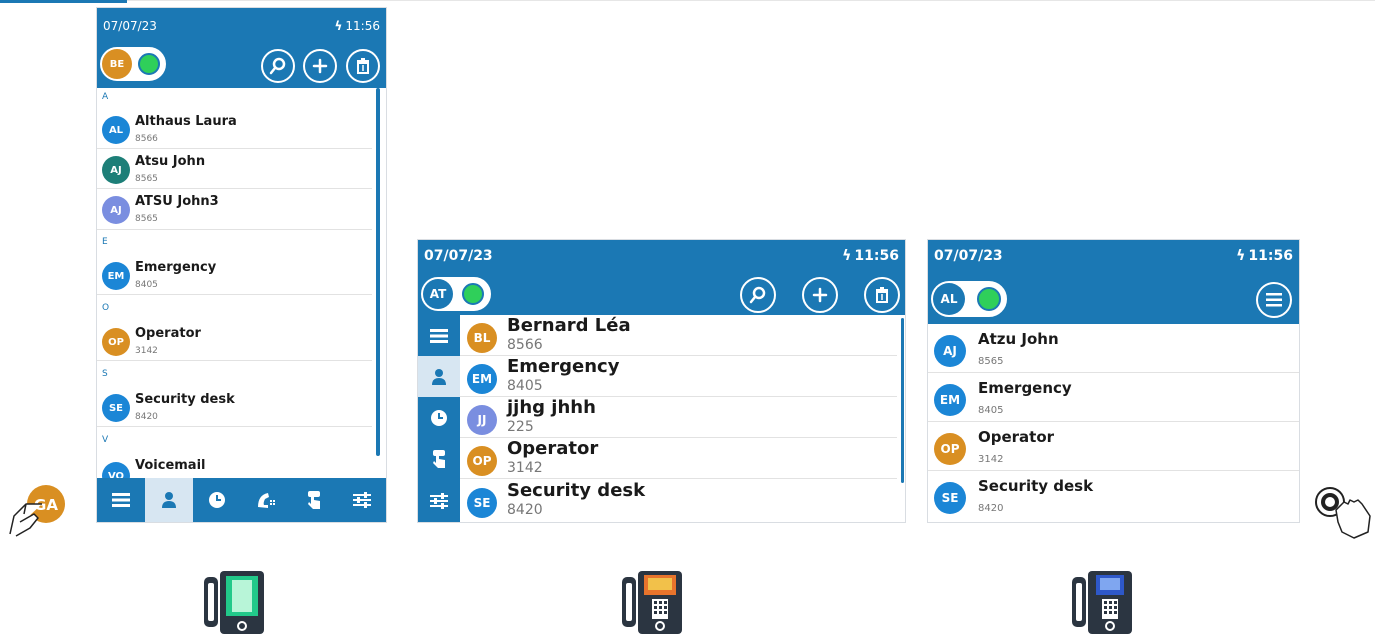  Describe the element at coordinates (847, 256) in the screenshot. I see `power-icon: ϟ` at that location.